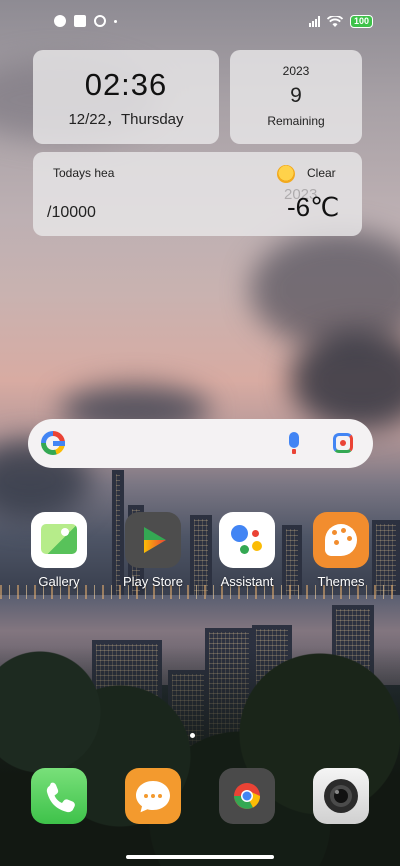  Describe the element at coordinates (247, 540) in the screenshot. I see `assistant-icon` at that location.